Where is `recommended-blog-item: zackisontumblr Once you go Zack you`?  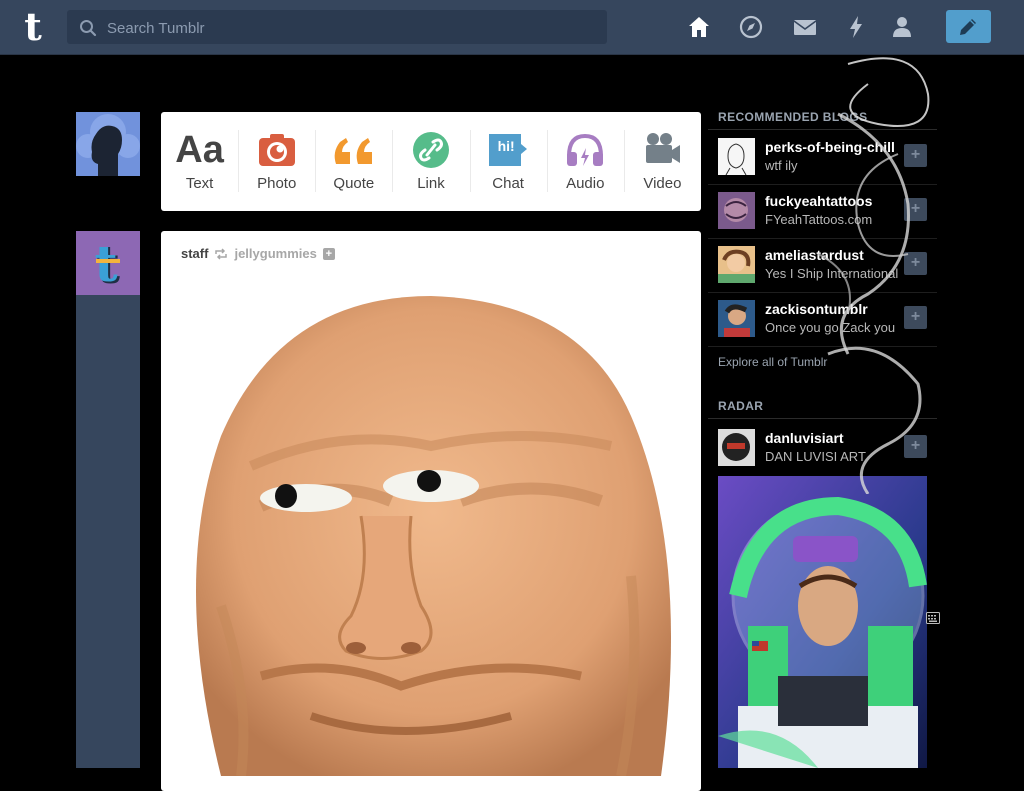 recommended-blog-item: zackisontumblr Once you go Zack you is located at coordinates (822, 319).